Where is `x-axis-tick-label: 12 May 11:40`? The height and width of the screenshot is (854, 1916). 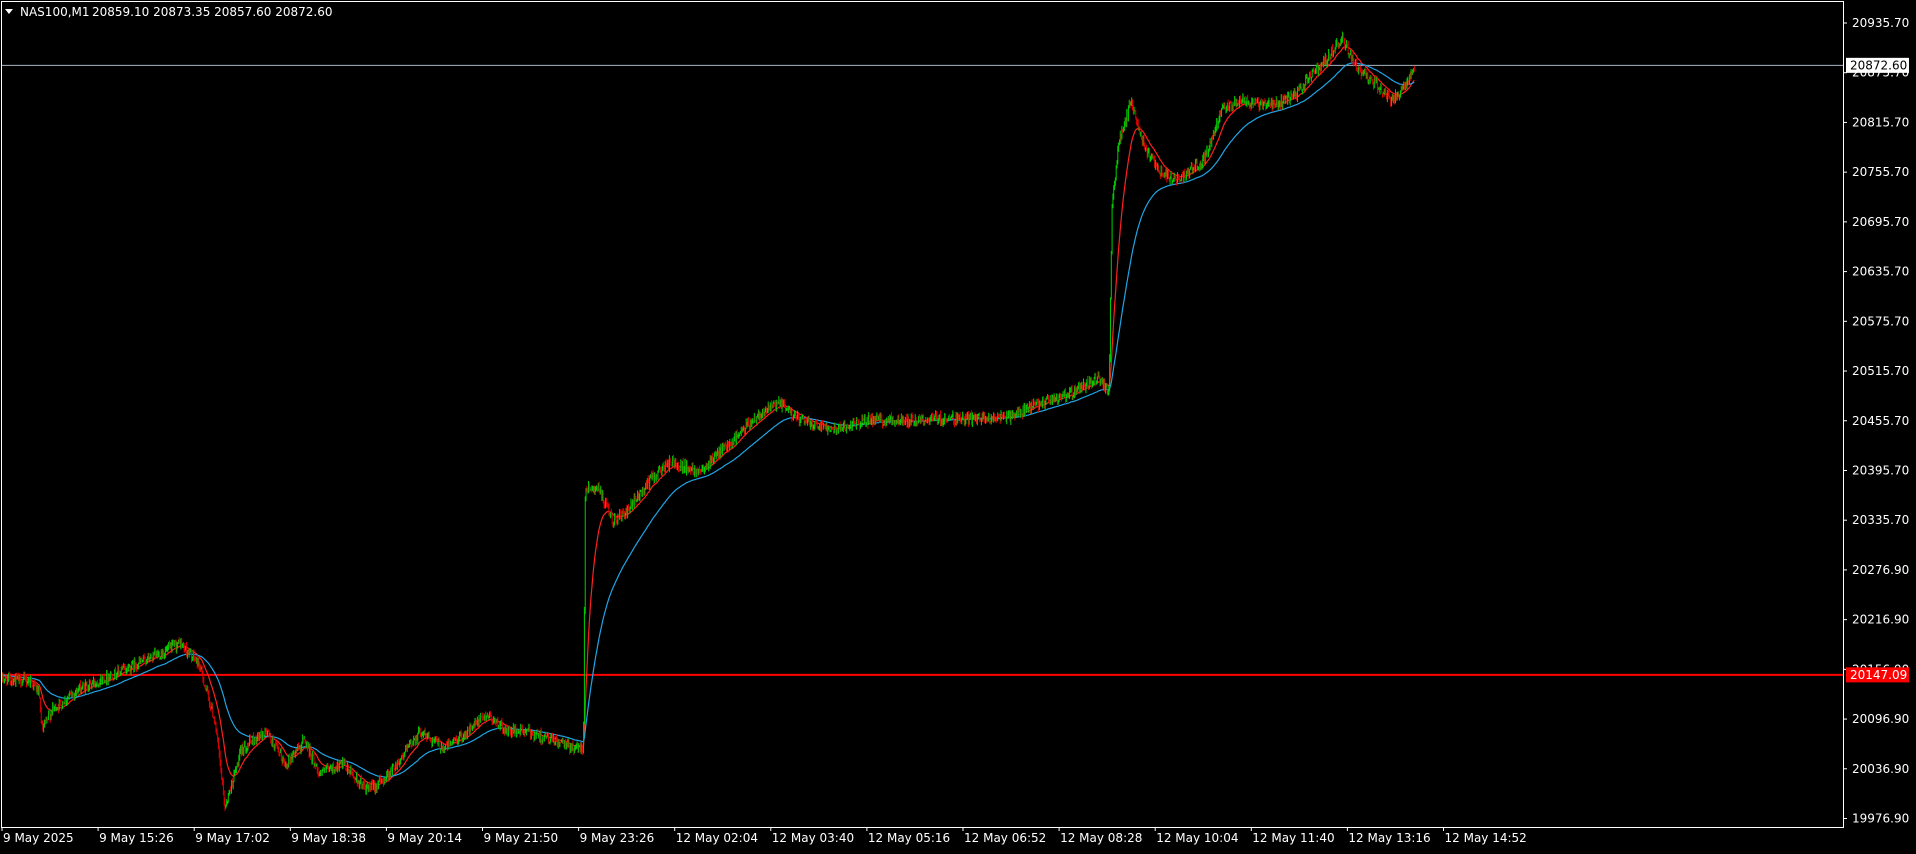
x-axis-tick-label: 12 May 11:40 is located at coordinates (1293, 838).